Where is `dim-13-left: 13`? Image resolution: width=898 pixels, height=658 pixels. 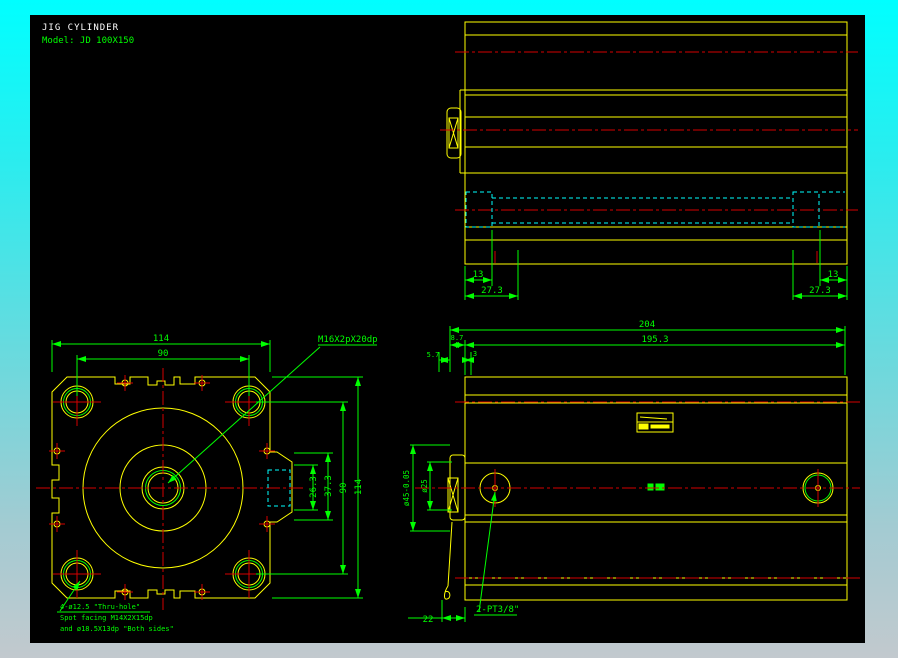
dim-13-left: 13 is located at coordinates (478, 275).